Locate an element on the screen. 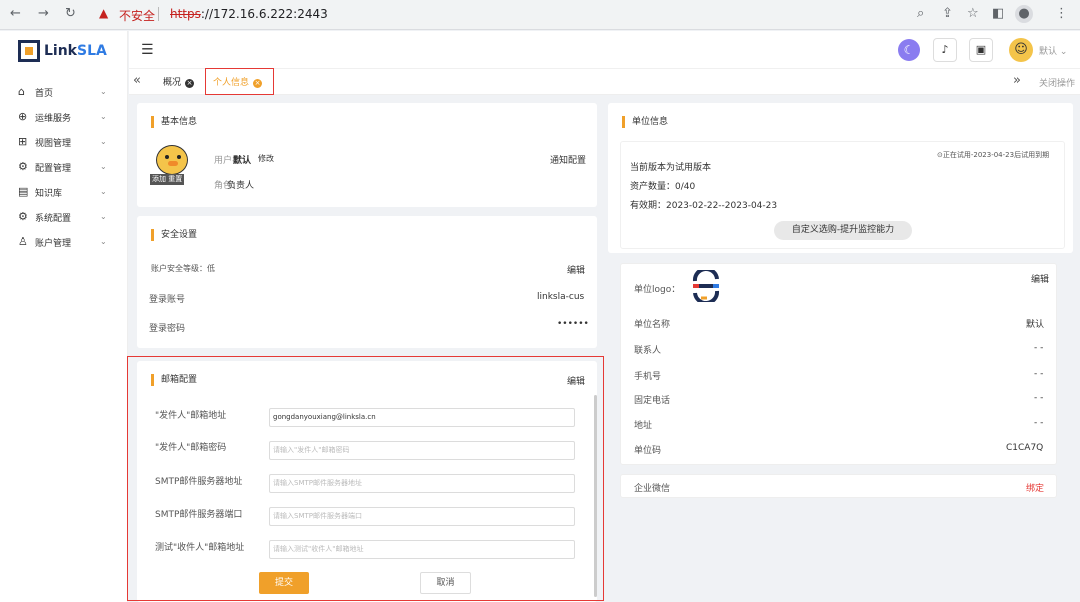 Image resolution: width=1080 pixels, height=602 pixels. address-bar: ▲ 不安全 https://172.16.6.222:2443 is located at coordinates (586, 15).